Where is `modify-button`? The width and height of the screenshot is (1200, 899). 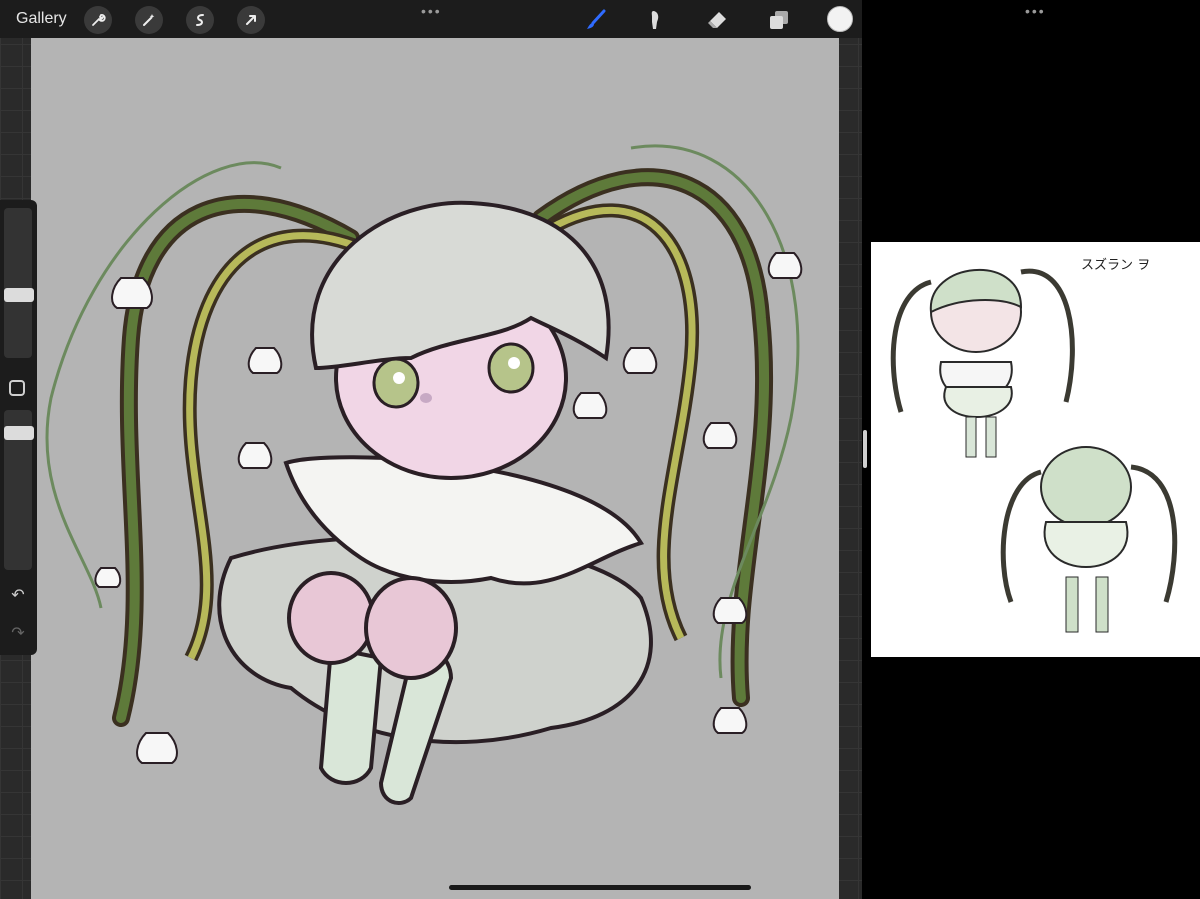
modify-button is located at coordinates (17, 388).